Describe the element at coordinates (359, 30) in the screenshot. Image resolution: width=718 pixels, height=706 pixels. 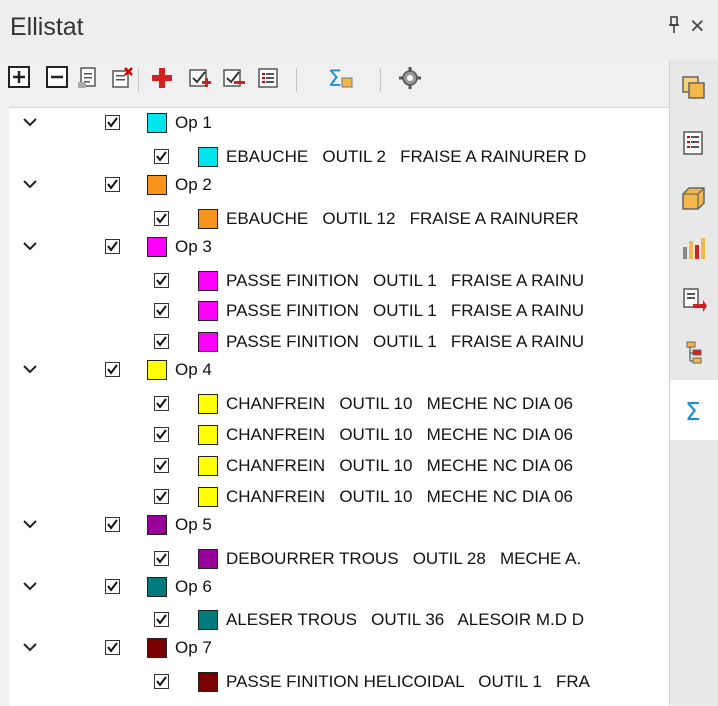
I see `title-bar: Ellistat ×` at that location.